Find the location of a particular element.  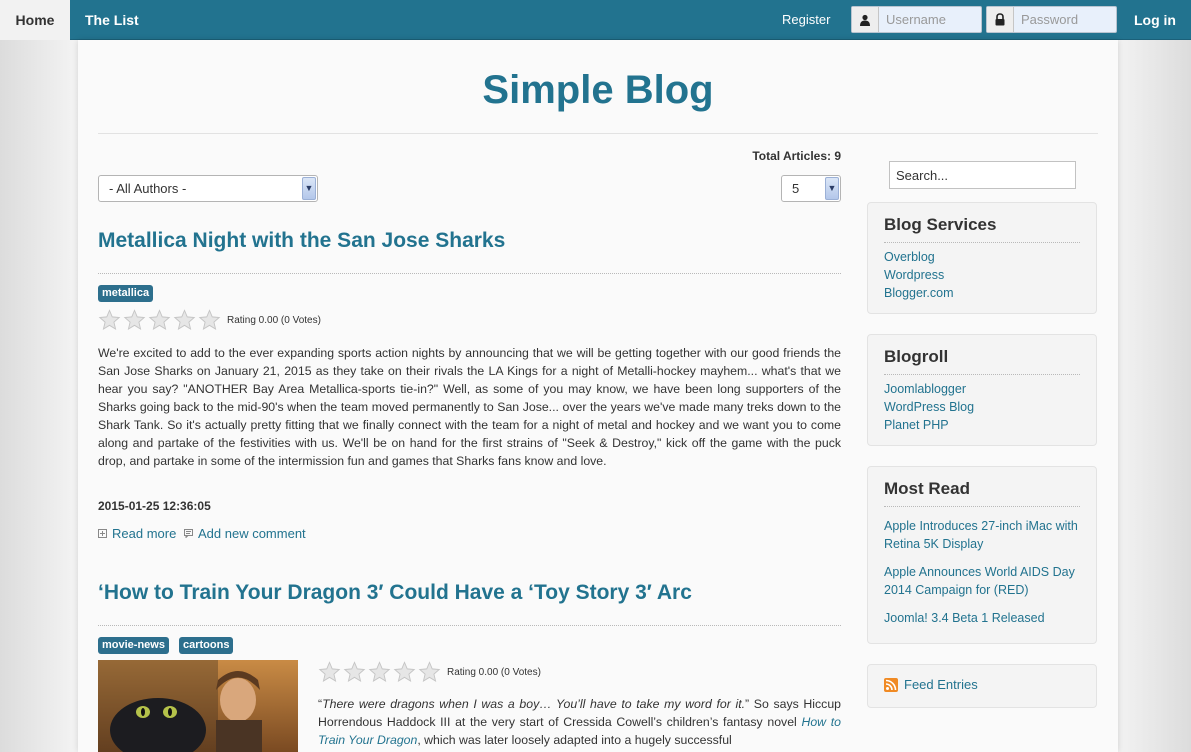

article-tag: cartoons is located at coordinates (206, 645).